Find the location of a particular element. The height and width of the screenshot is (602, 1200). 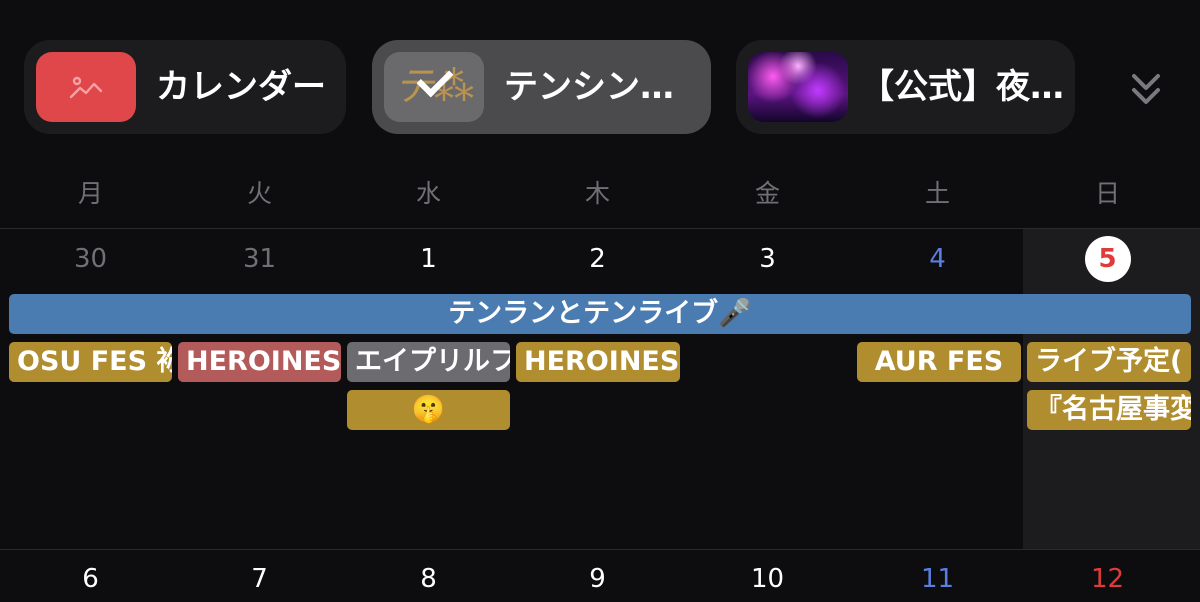

day-cell: 9 is located at coordinates (597, 579).